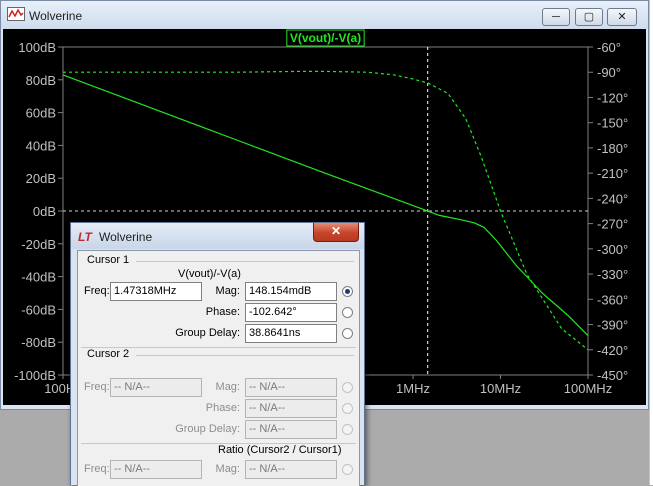  I want to click on y-right-tick-label: -390°, so click(612, 325).